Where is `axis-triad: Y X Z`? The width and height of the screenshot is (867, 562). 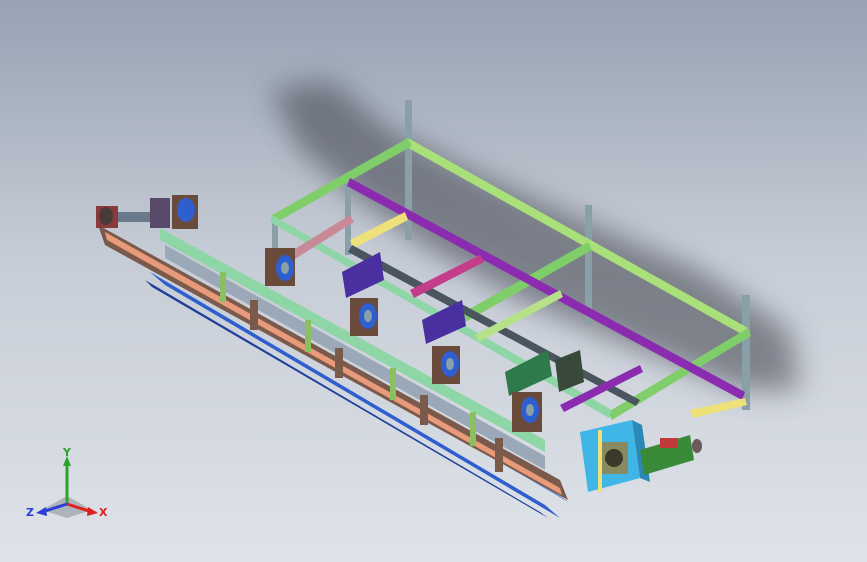 axis-triad: Y X Z is located at coordinates (67, 483).